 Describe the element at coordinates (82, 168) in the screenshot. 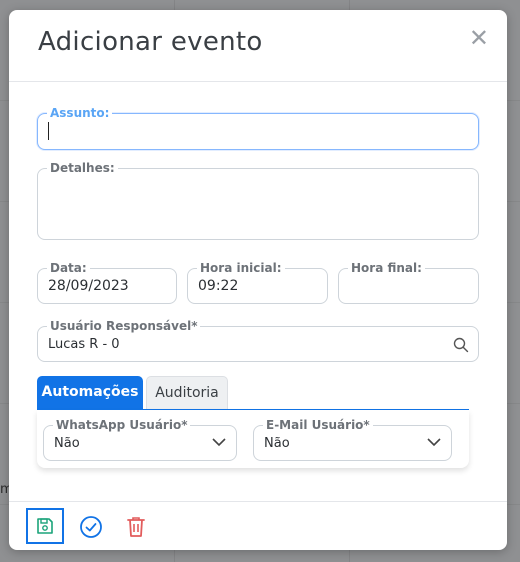

I see `detalhes-label: Detalhes:` at that location.